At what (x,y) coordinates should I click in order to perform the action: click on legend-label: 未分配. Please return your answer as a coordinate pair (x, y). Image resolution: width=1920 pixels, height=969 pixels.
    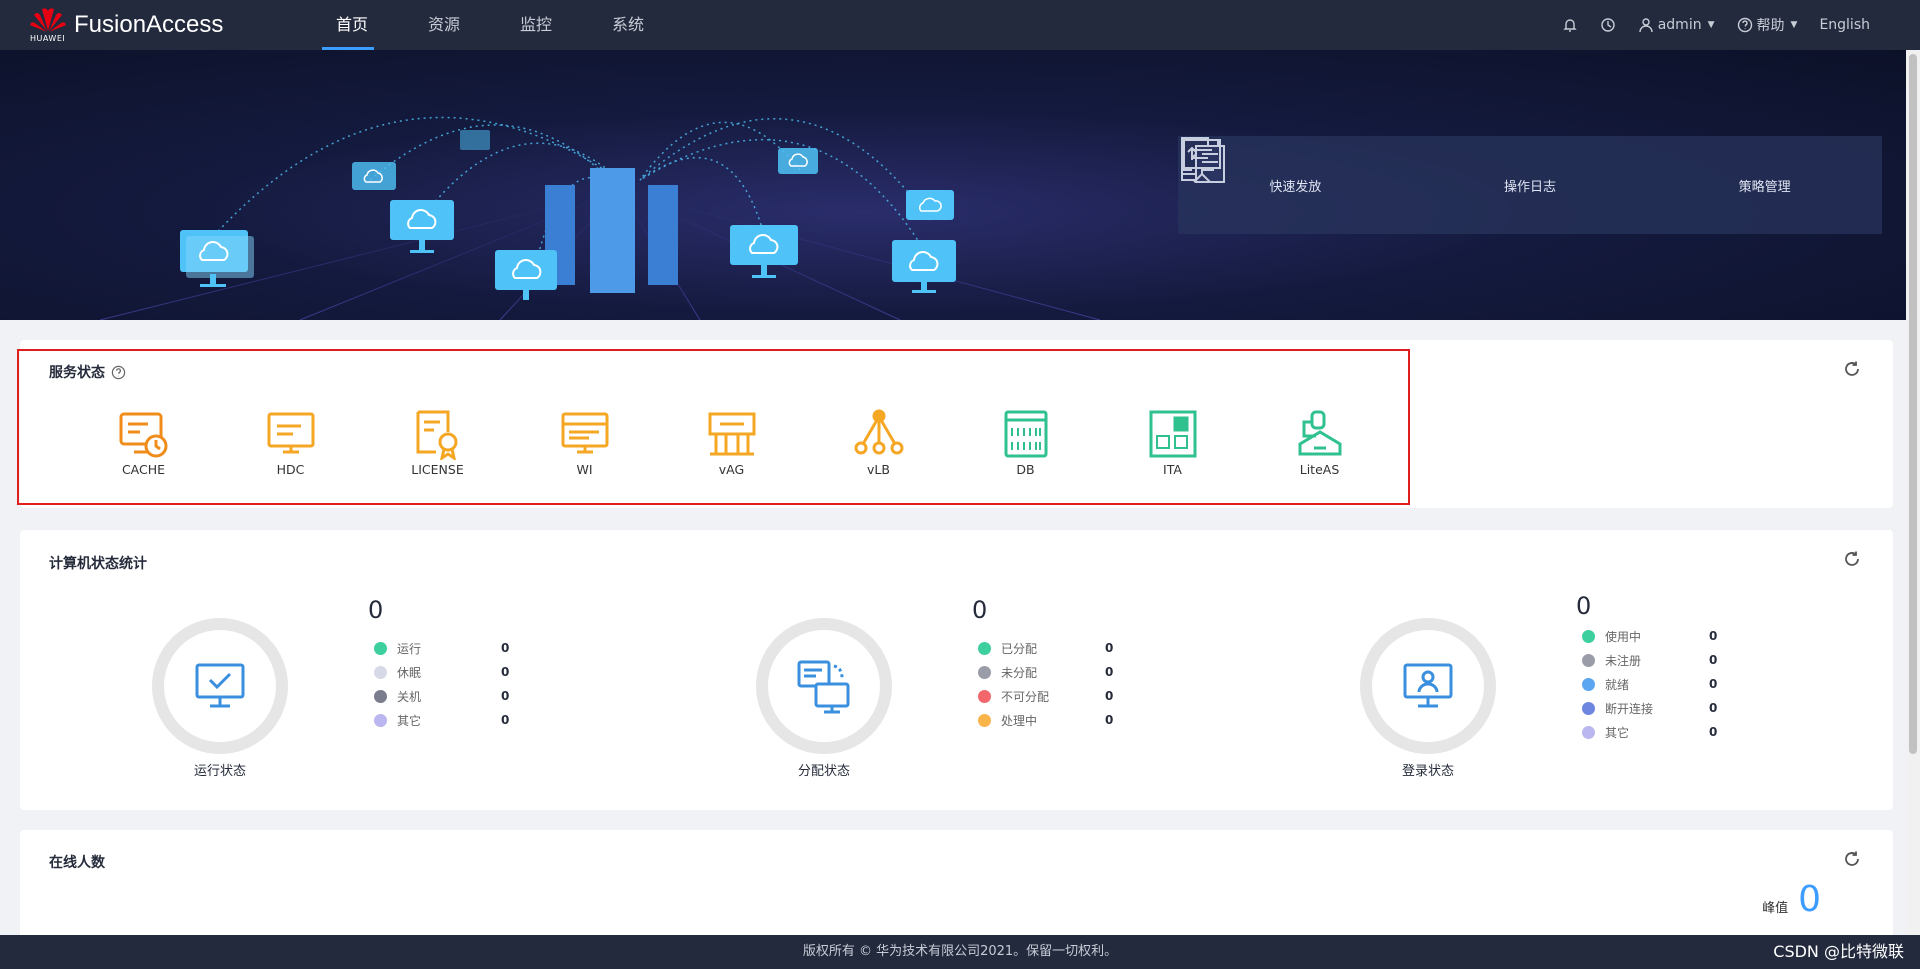
    Looking at the image, I should click on (1019, 672).